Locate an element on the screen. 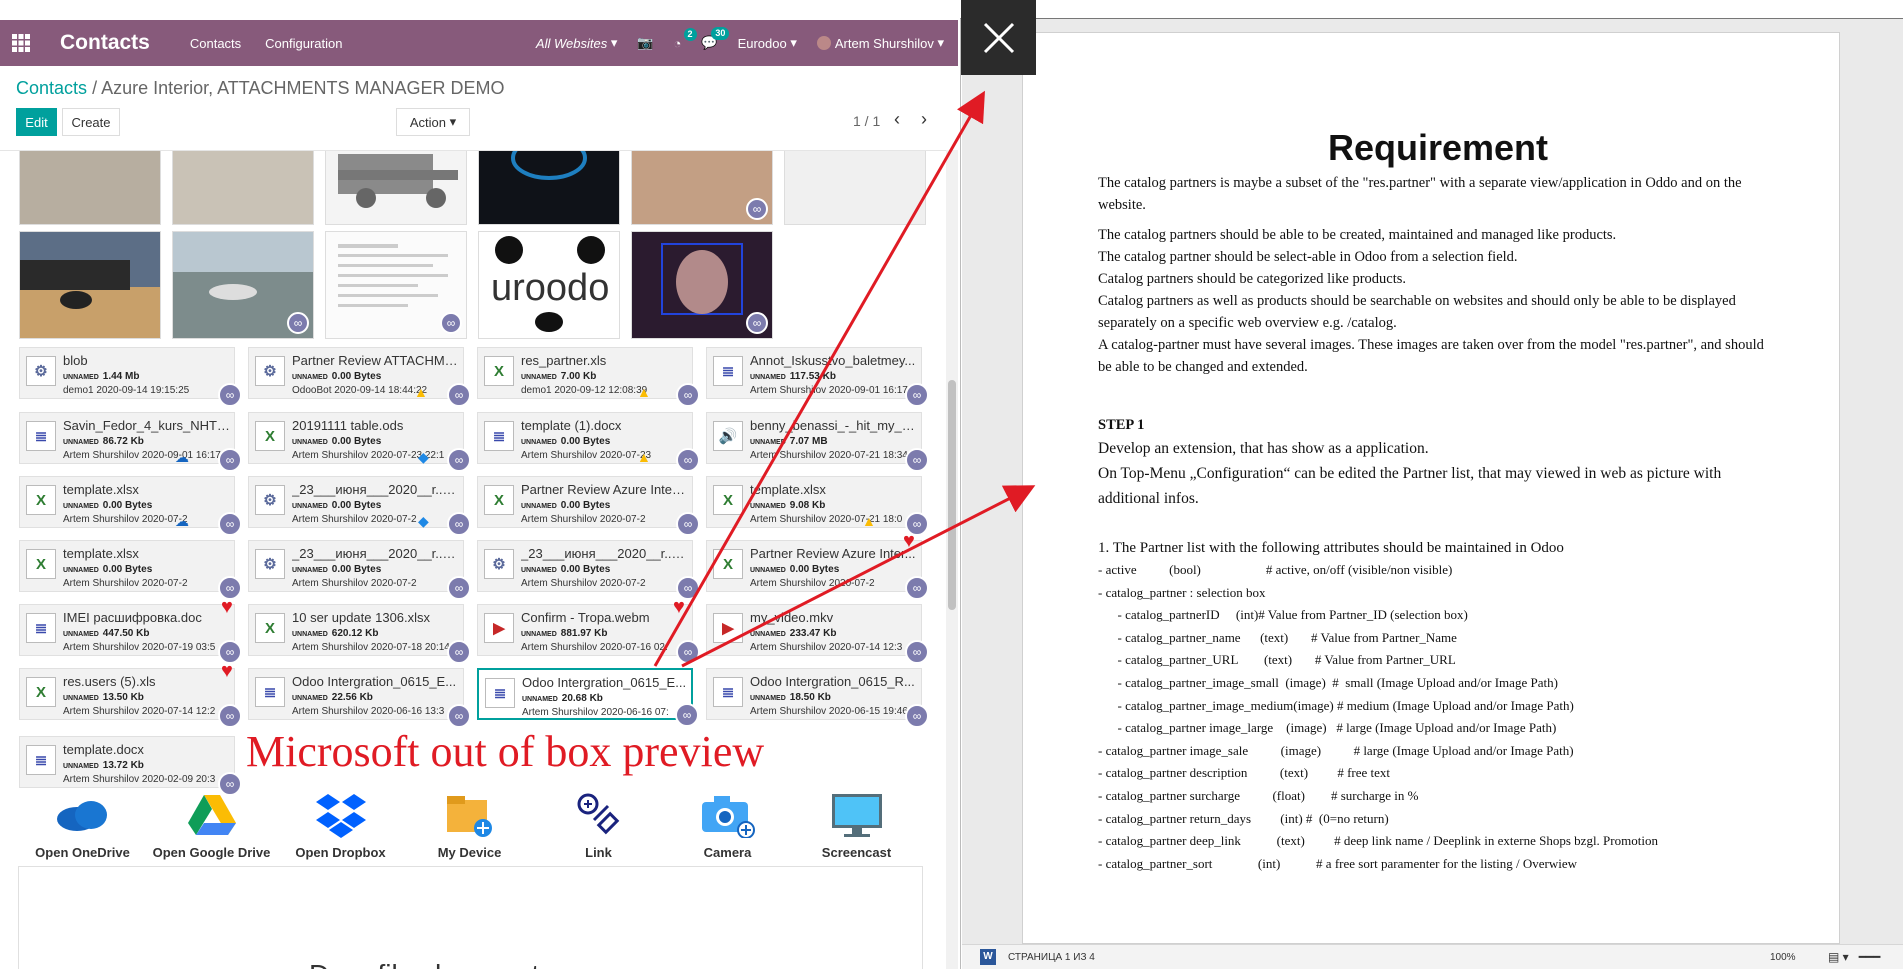 This screenshot has width=1903, height=969. thumbnail-person-photo: ∞ is located at coordinates (702, 188).